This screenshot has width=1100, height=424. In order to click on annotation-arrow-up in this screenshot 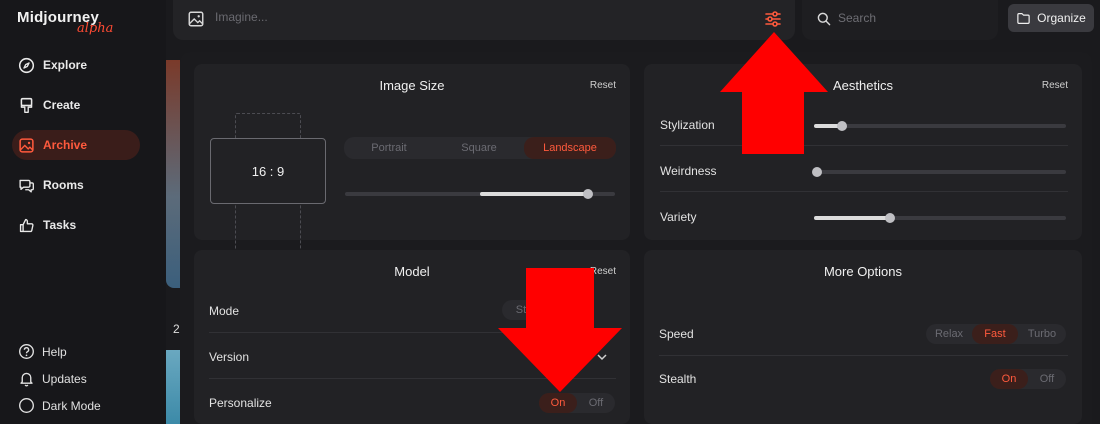, I will do `click(774, 93)`.